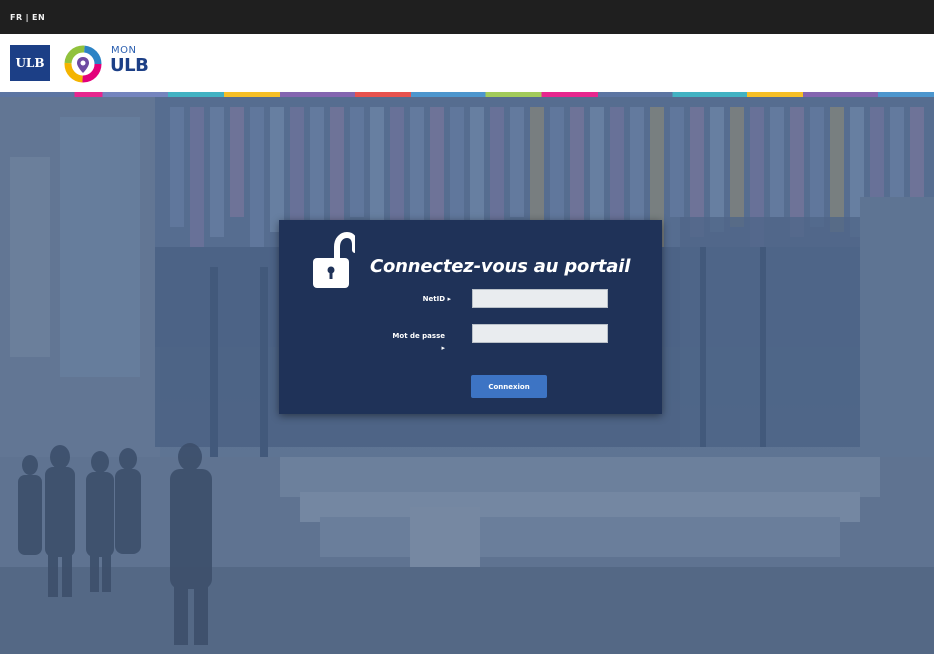 The image size is (934, 654). I want to click on netid-label-text: NetID, so click(434, 299).